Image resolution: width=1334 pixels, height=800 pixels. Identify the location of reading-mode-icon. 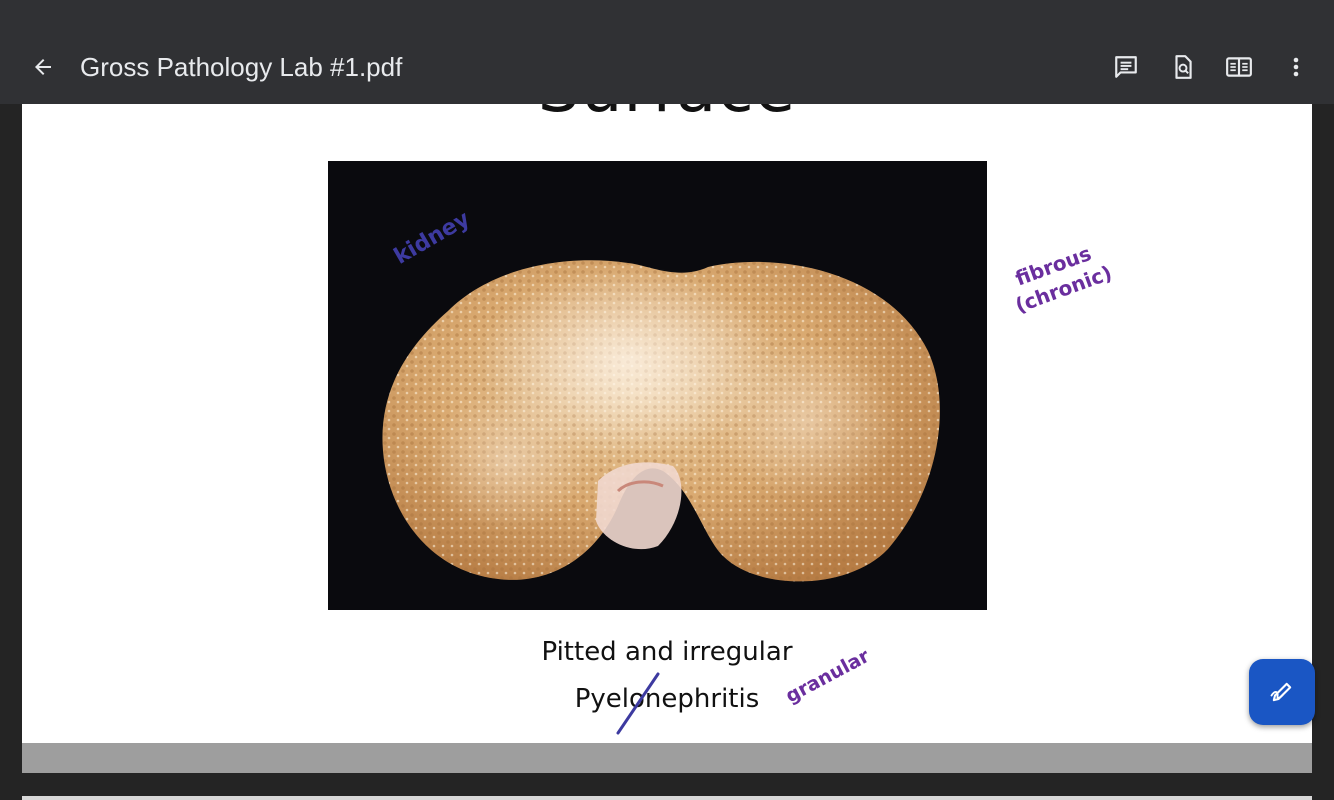
(1239, 67).